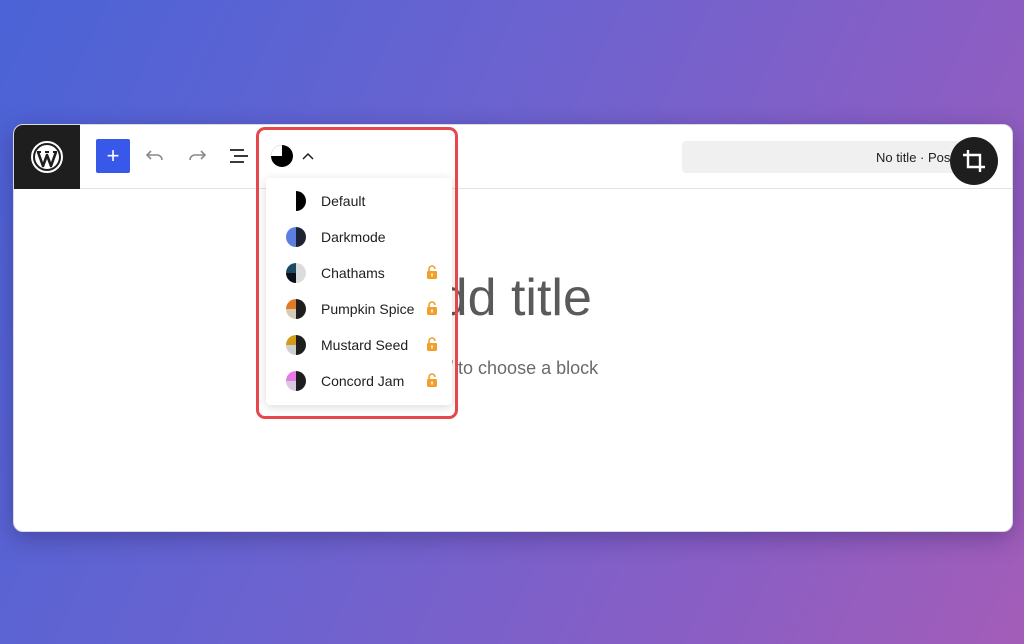 This screenshot has height=644, width=1024. I want to click on document-overview-button, so click(239, 156).